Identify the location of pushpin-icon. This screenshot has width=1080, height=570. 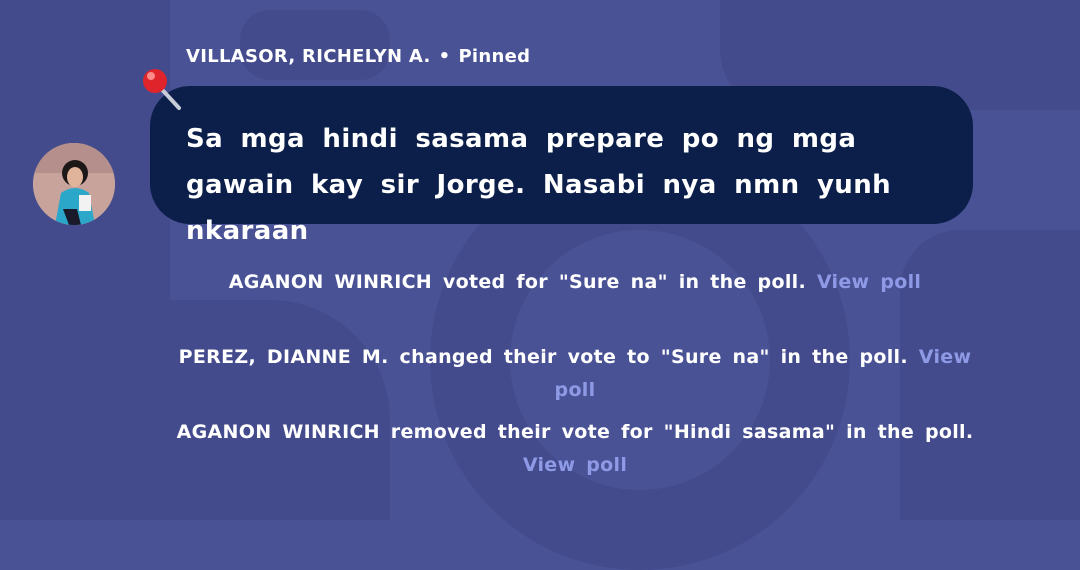
(162, 89).